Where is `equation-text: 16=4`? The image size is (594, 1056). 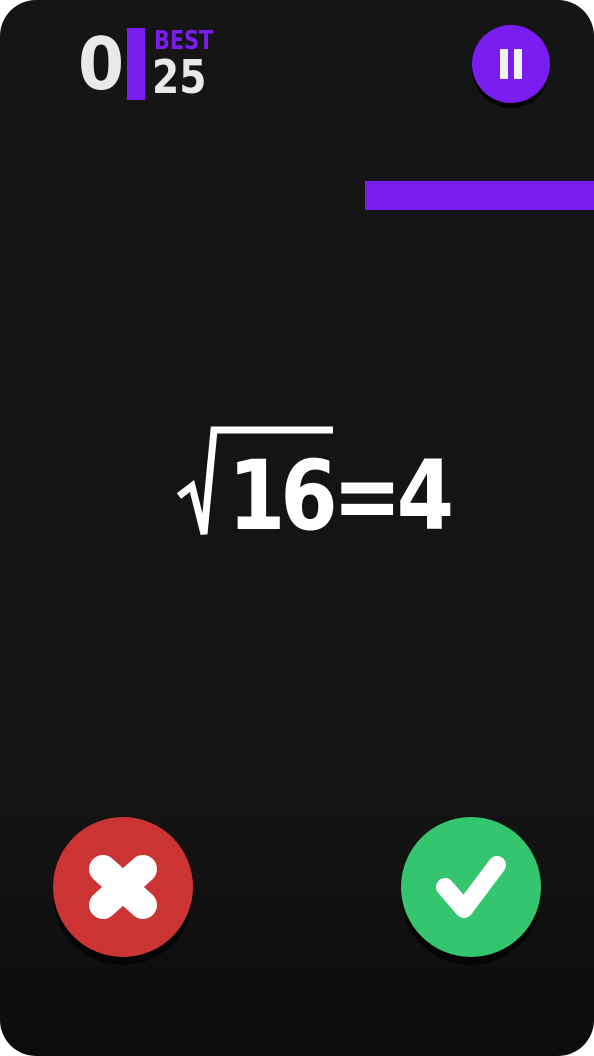
equation-text: 16=4 is located at coordinates (341, 496).